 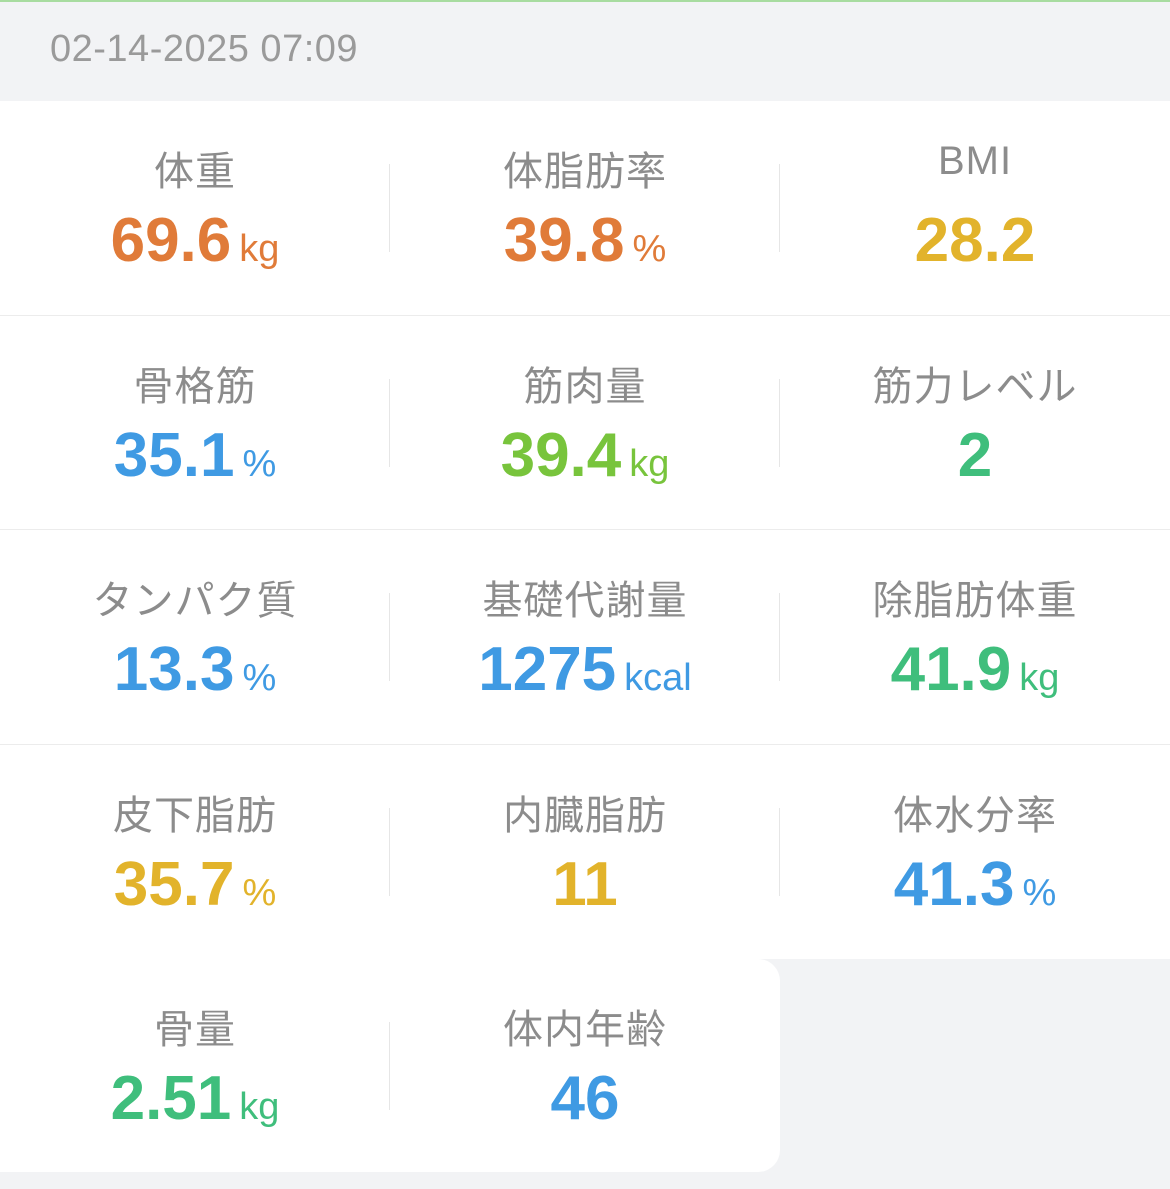 I want to click on metric-subcutaneous-fat: 皮下脂肪 35.7%, so click(x=195, y=852).